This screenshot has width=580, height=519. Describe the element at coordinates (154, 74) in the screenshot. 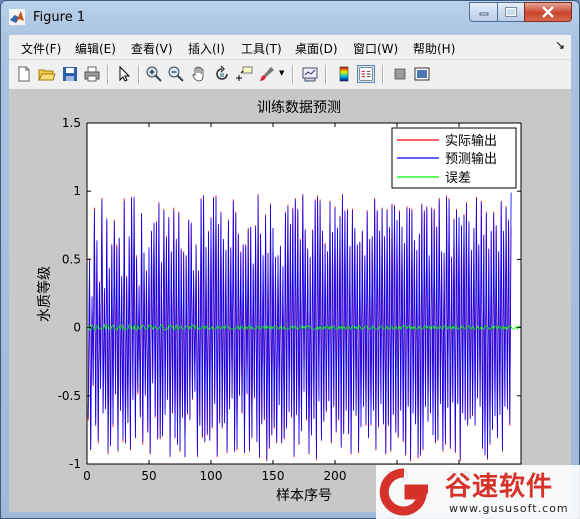

I see `zoom-in-icon` at that location.